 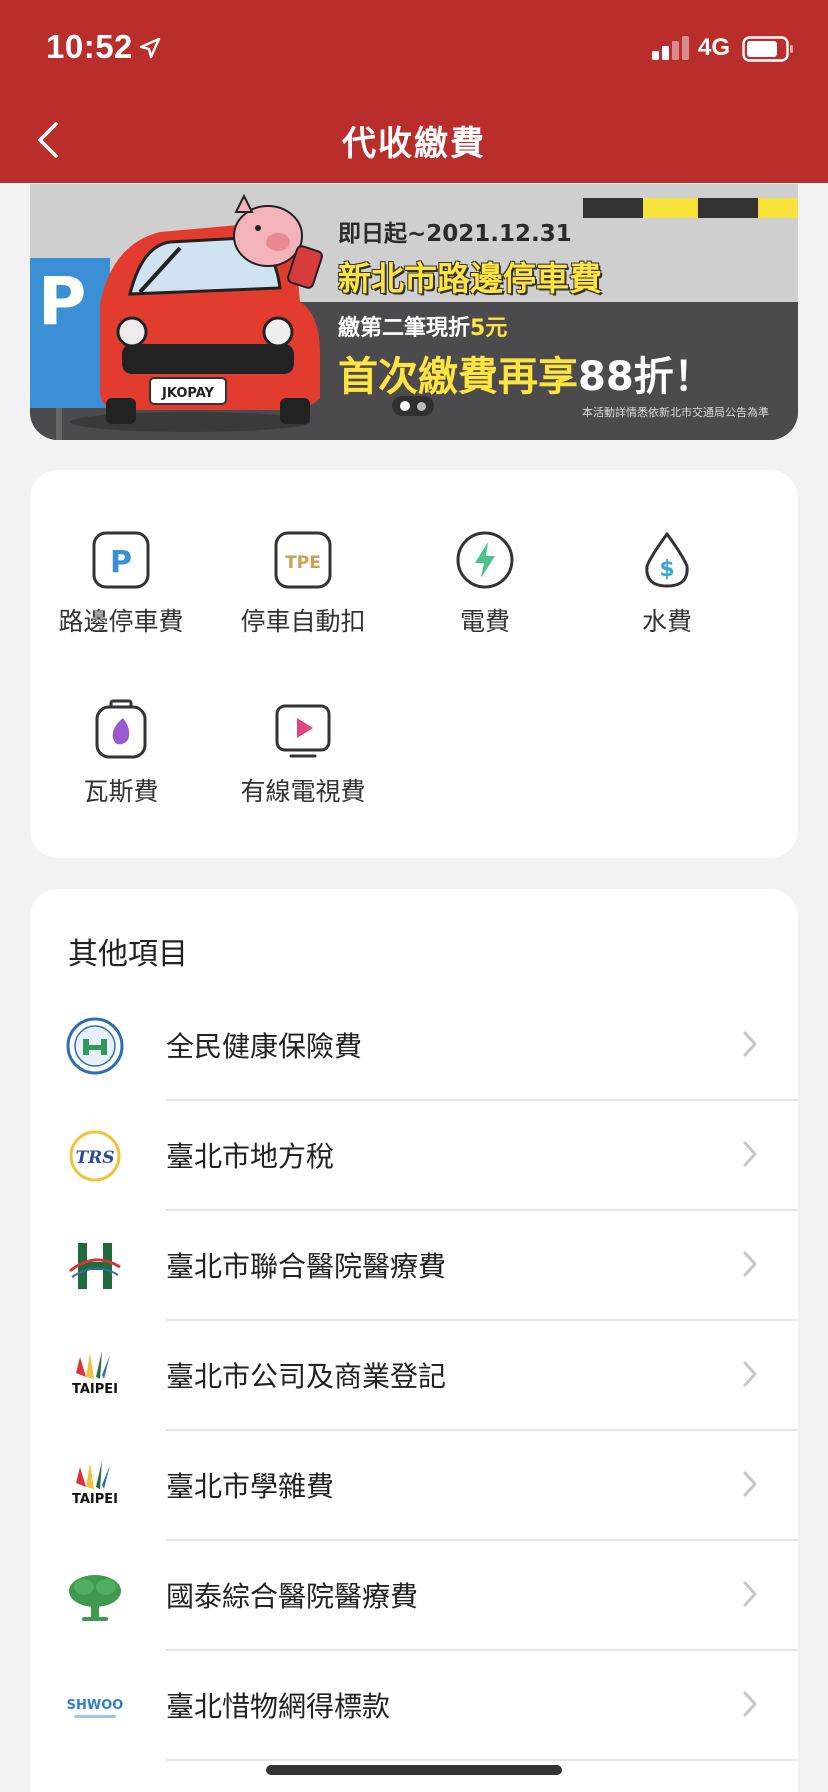 What do you see at coordinates (306, 1266) in the screenshot?
I see `list-item-label: 臺北市聯合醫院醫療費` at bounding box center [306, 1266].